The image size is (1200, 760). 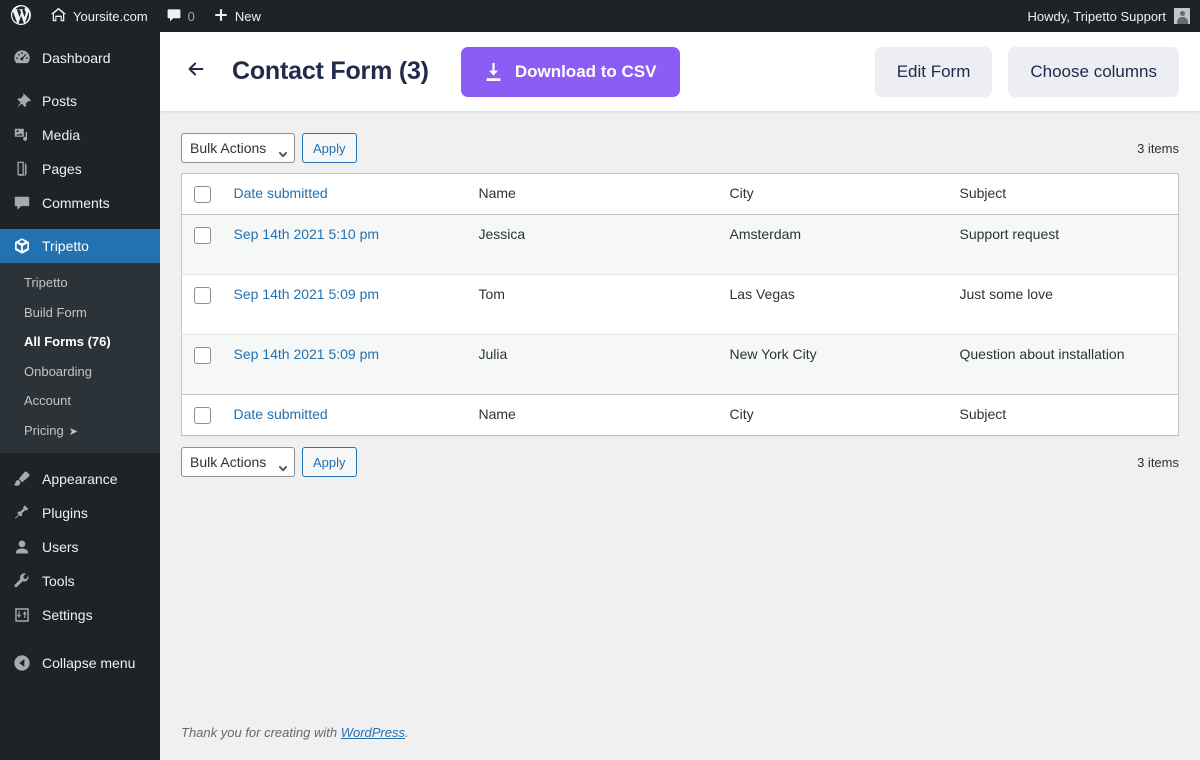 I want to click on dashboard-icon, so click(x=22, y=58).